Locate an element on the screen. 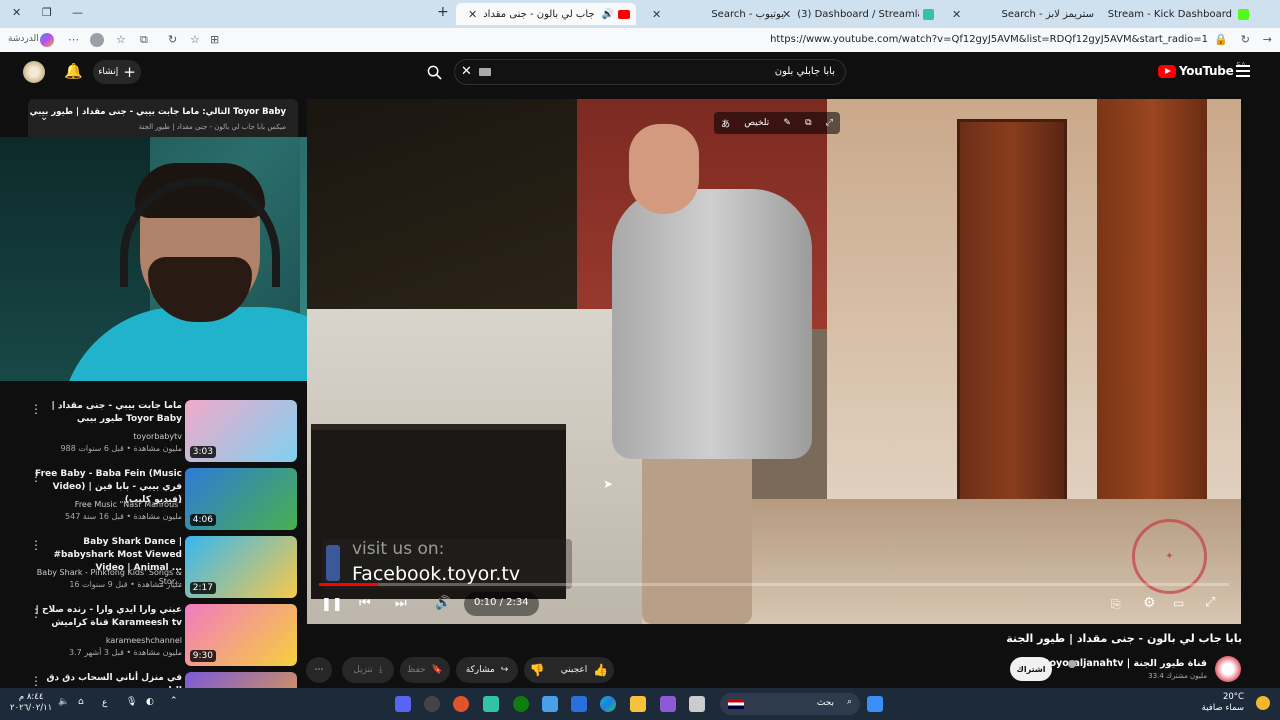 The height and width of the screenshot is (720, 1280). recommendation-item: في منزل أناني السحاب دق دق الباب⋮ is located at coordinates (150, 680).